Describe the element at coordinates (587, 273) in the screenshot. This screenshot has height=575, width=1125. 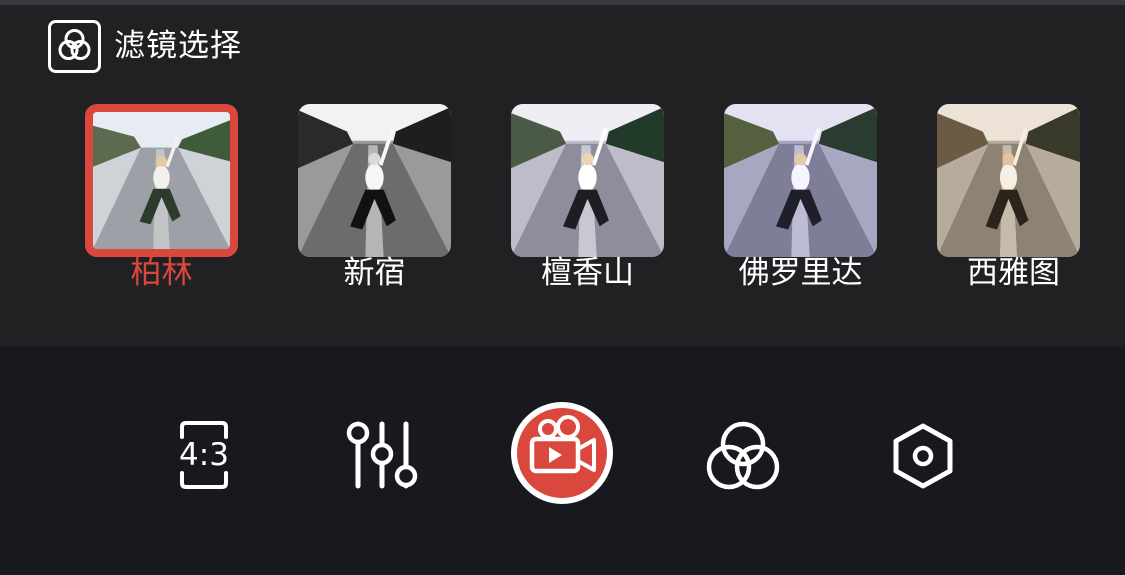
I see `filter-label: 檀香山` at that location.